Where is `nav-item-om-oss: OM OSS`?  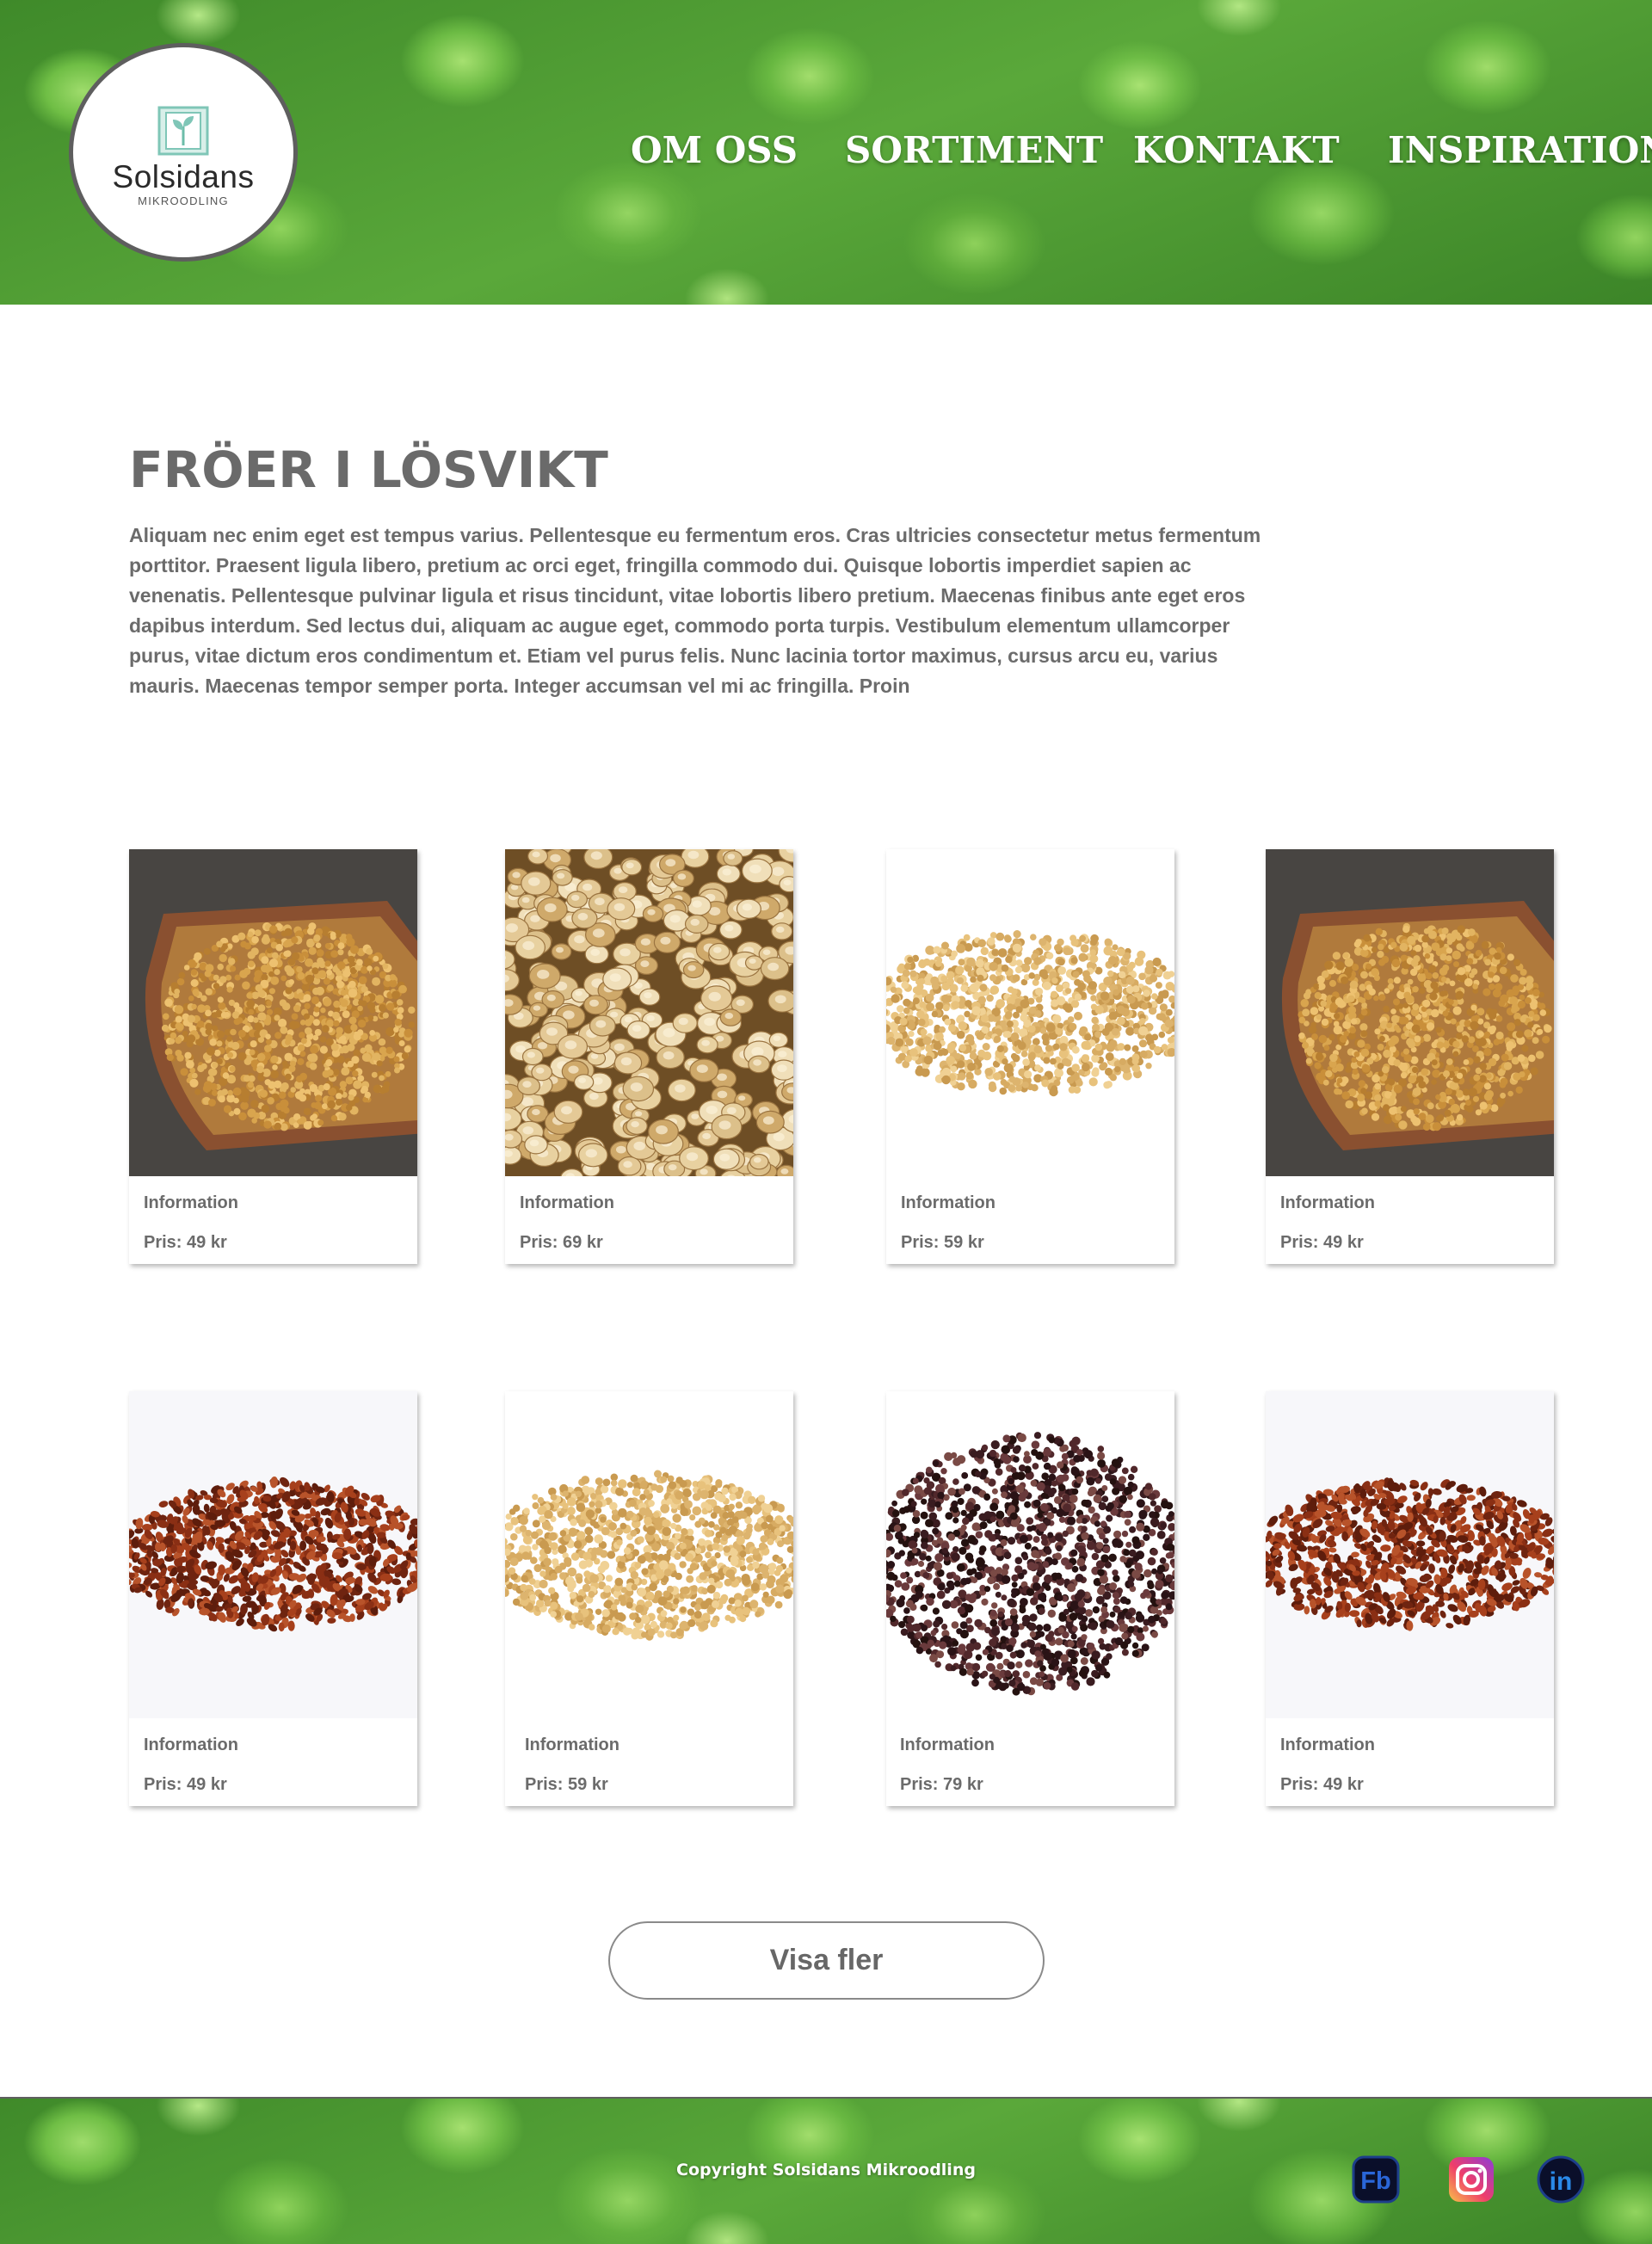
nav-item-om-oss: OM OSS is located at coordinates (714, 150).